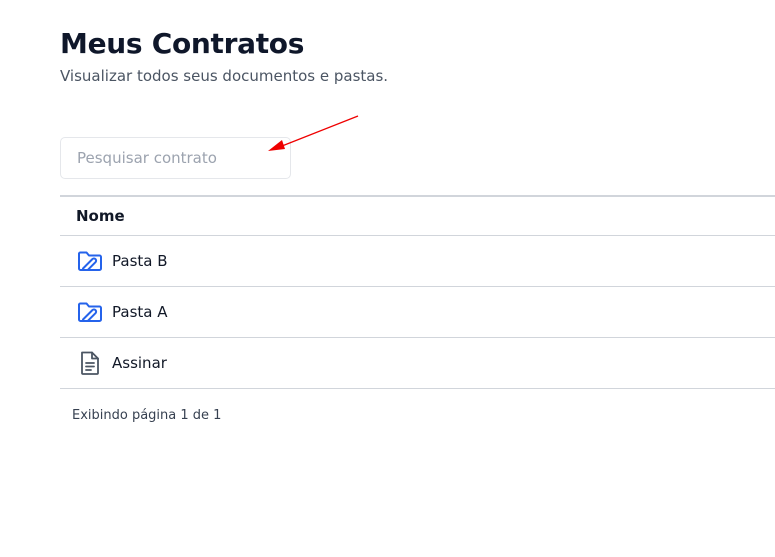  I want to click on search-input, so click(175, 158).